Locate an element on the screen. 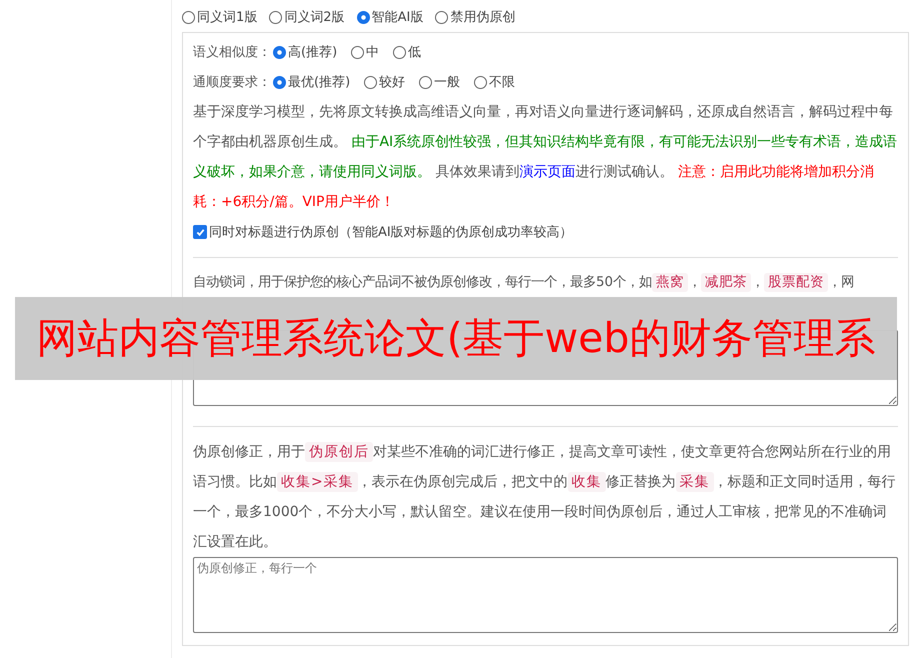 Image resolution: width=911 pixels, height=658 pixels. radio-option: 一般 is located at coordinates (439, 82).